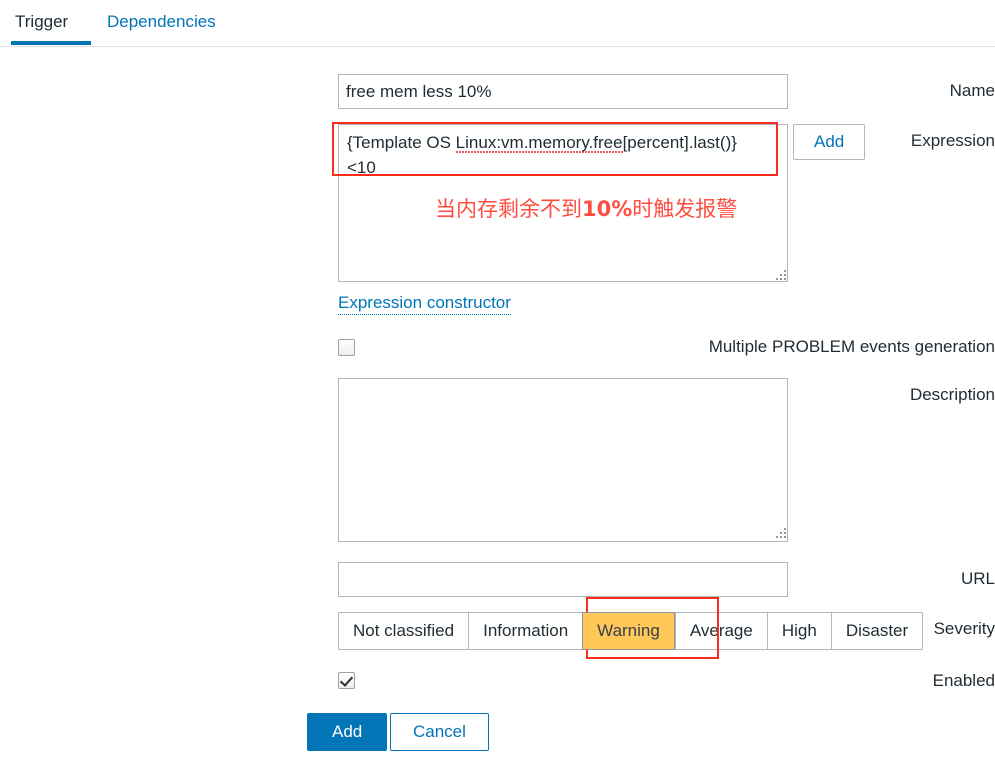  Describe the element at coordinates (361, 167) in the screenshot. I see `expression-text-line2: <10` at that location.